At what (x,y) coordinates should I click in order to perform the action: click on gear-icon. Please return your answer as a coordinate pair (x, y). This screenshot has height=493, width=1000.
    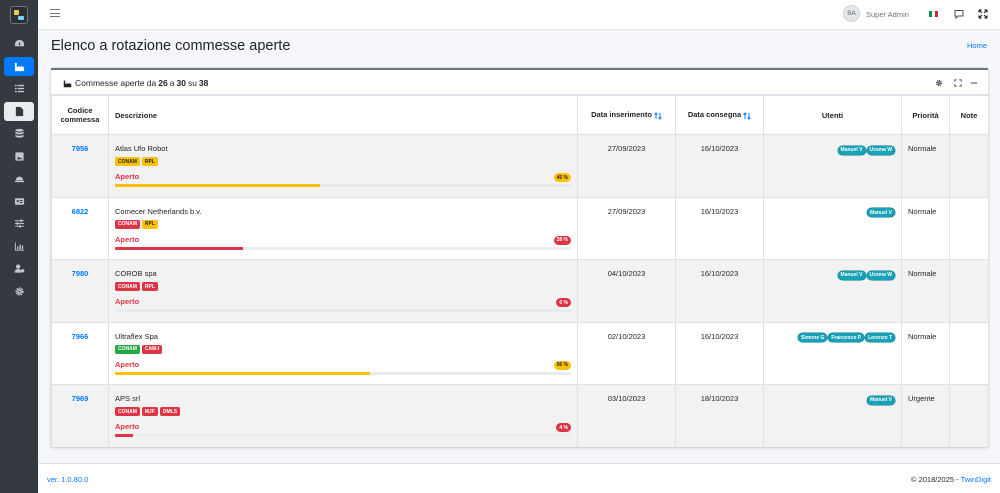
    Looking at the image, I should click on (939, 83).